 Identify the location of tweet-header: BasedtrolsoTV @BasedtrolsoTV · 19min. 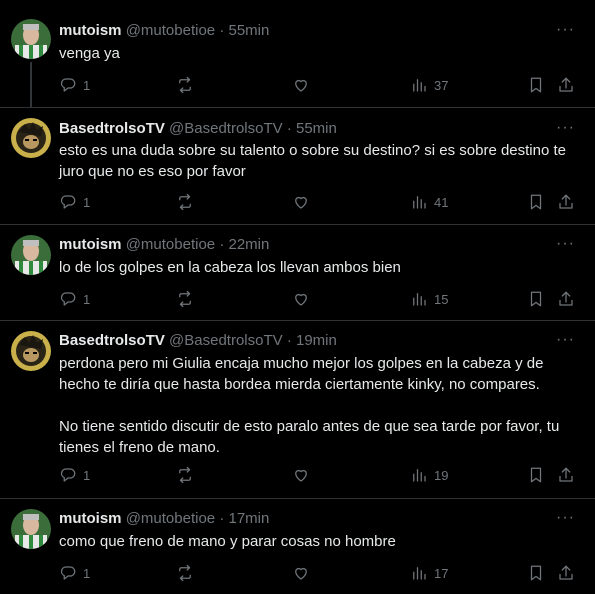
(198, 341).